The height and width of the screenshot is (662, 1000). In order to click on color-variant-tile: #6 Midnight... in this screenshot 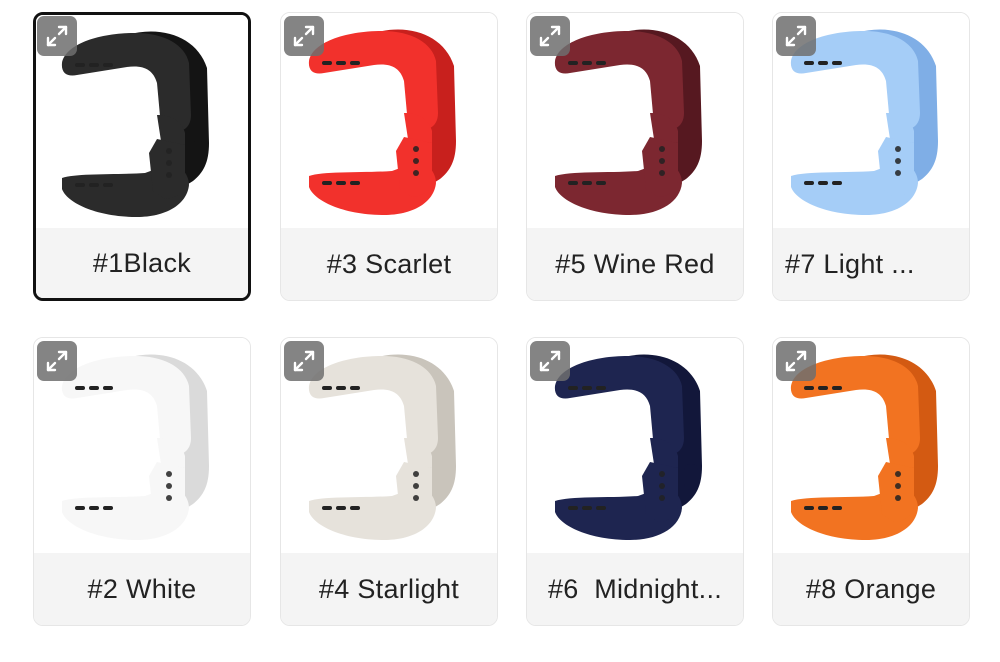, I will do `click(635, 481)`.